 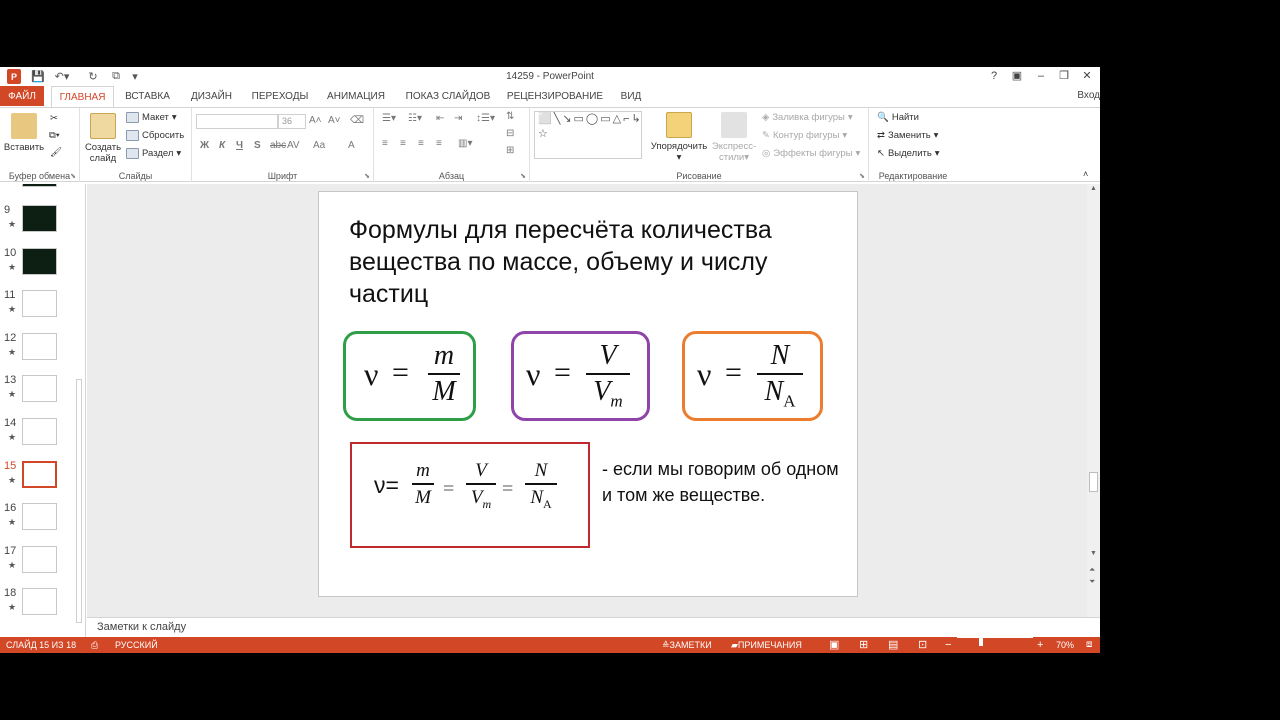 I want to click on sign-in-link: Вход, so click(x=1088, y=95).